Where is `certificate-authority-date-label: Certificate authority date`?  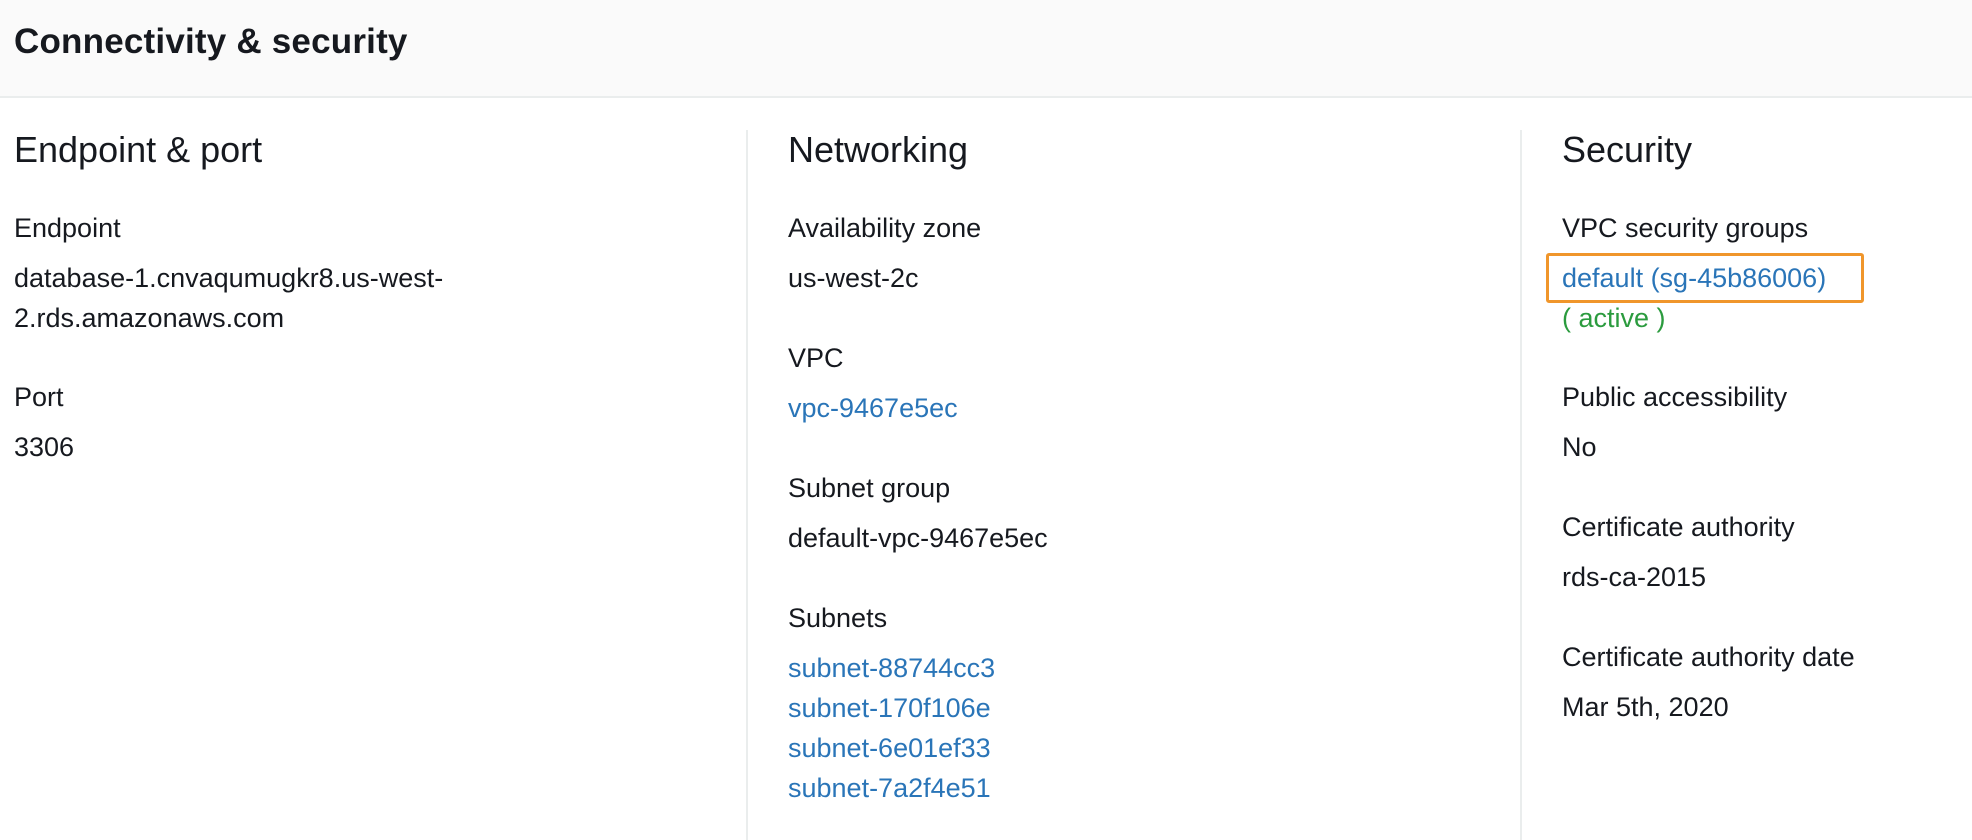
certificate-authority-date-label: Certificate authority date is located at coordinates (1708, 657).